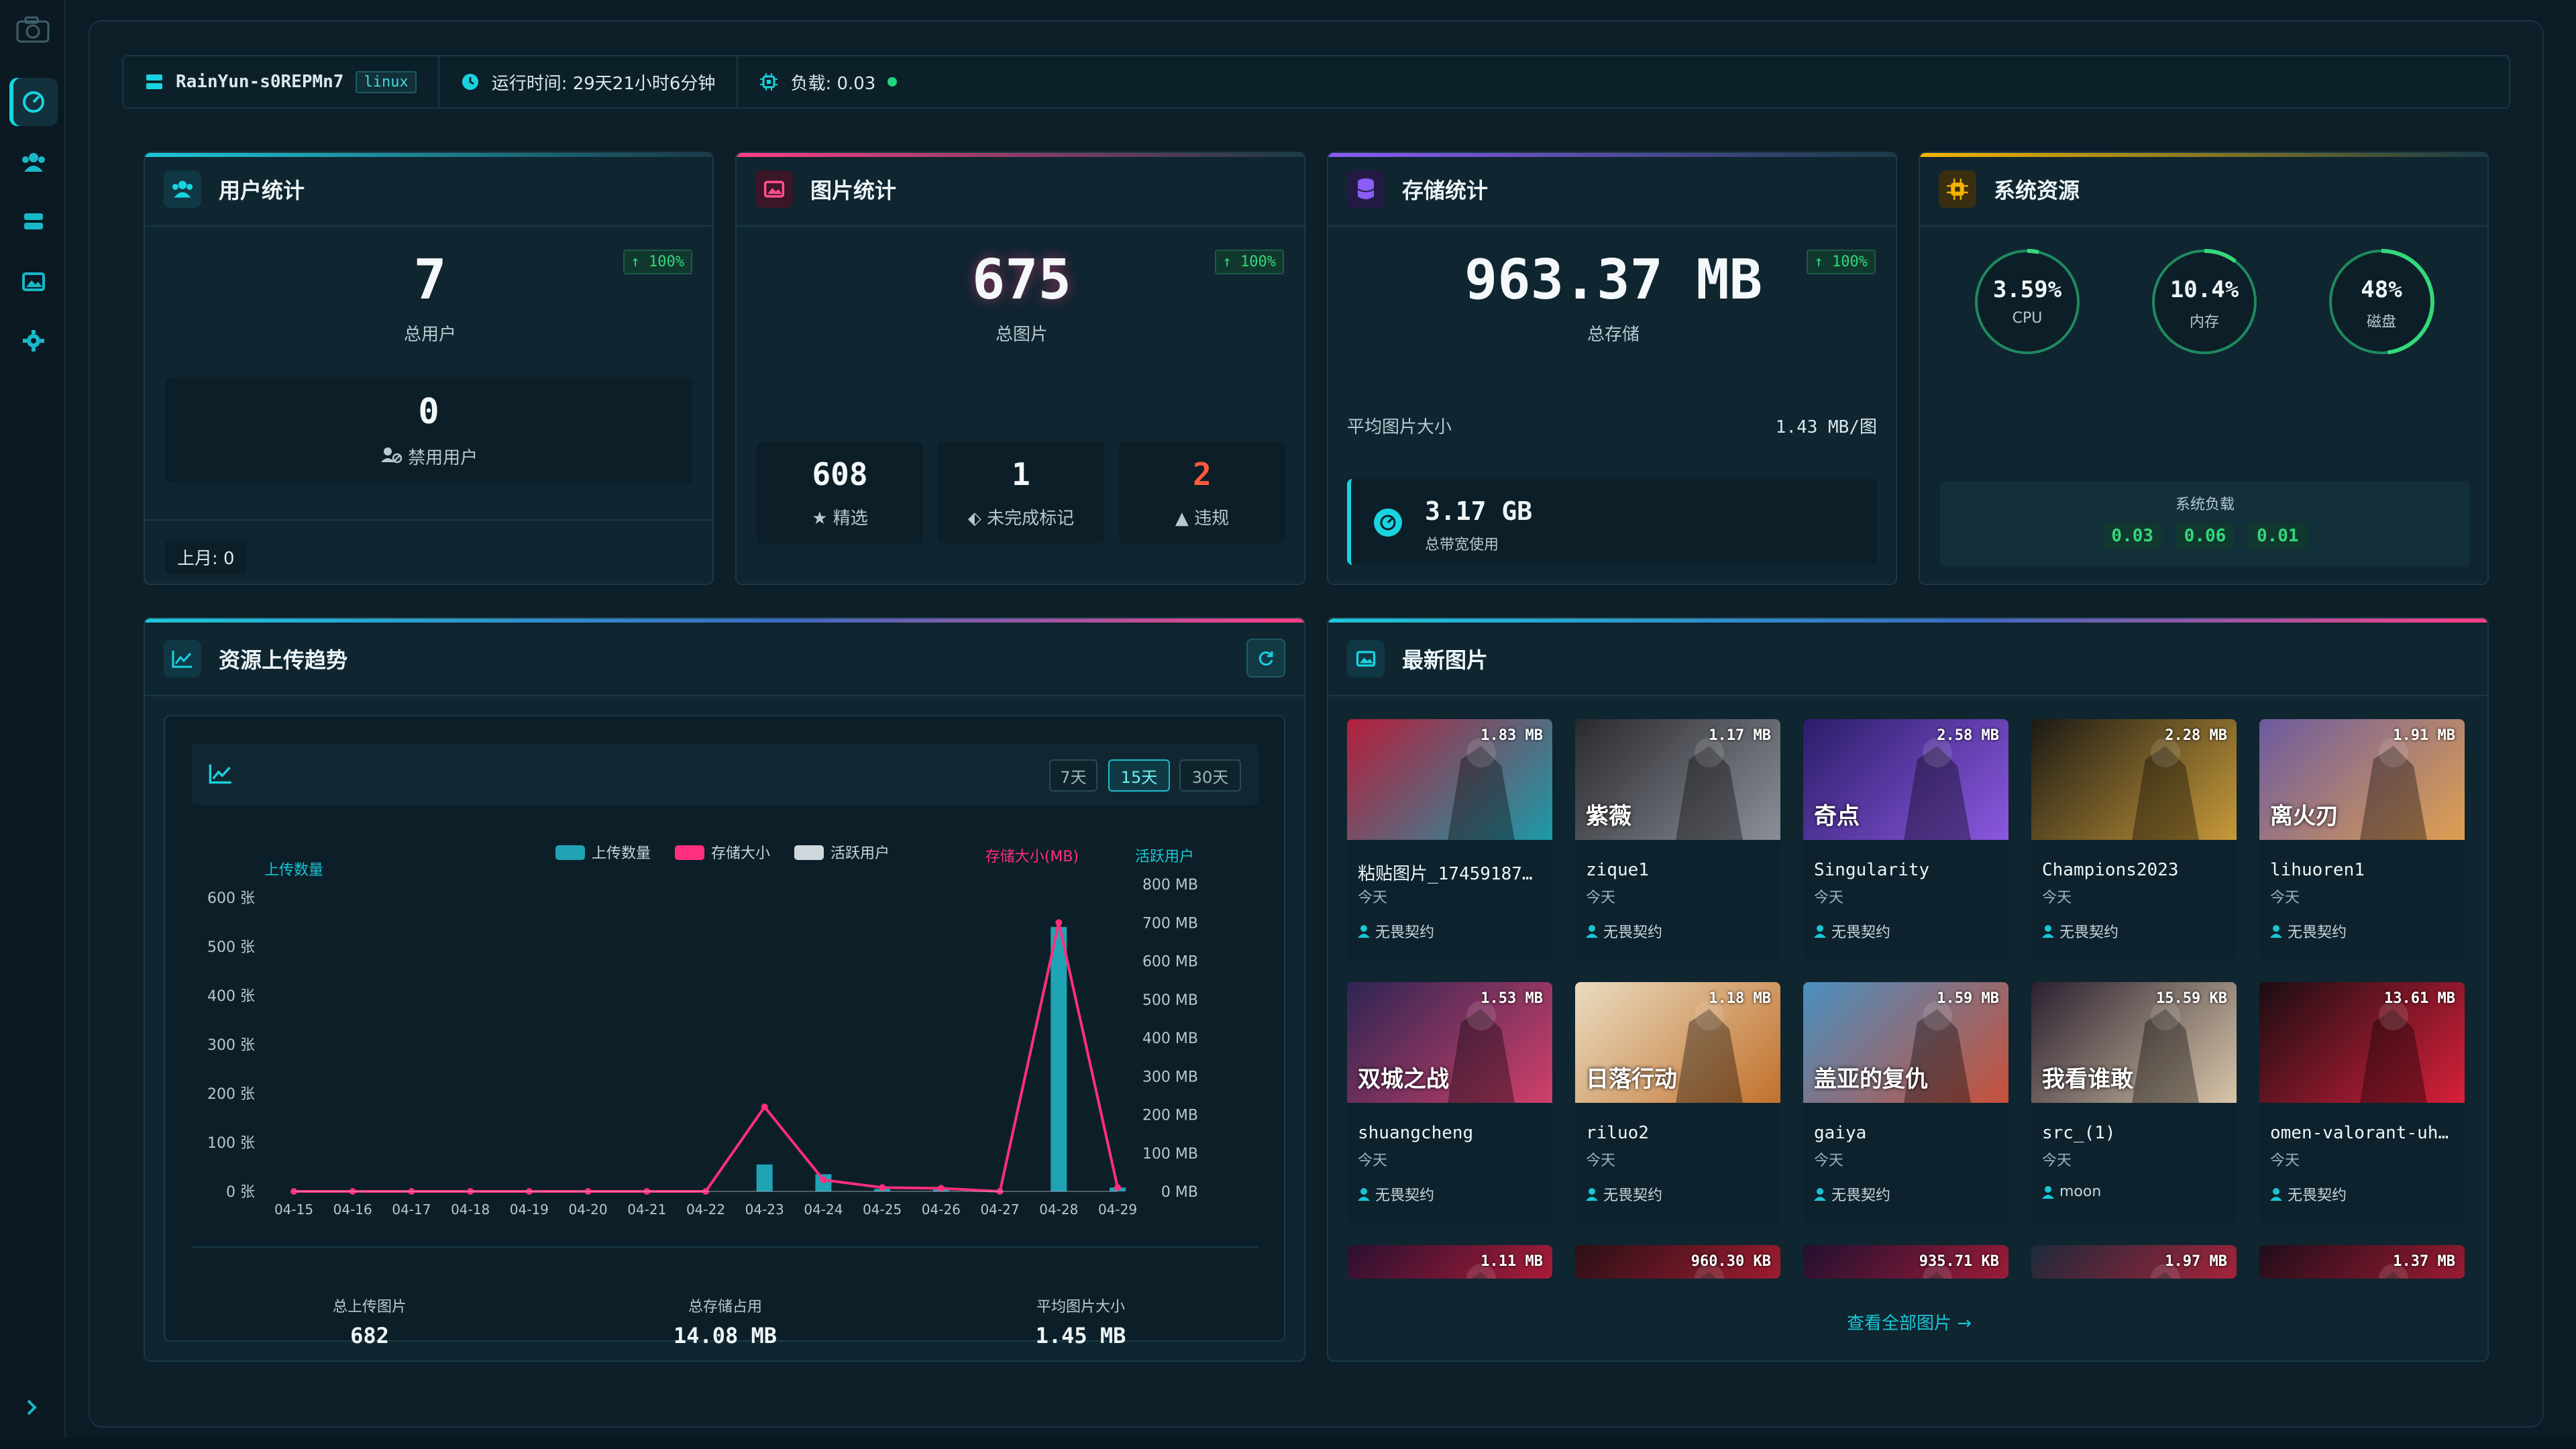 The image size is (2576, 1449). I want to click on uptime-text: 运行时间: 29天21小时6分钟, so click(603, 83).